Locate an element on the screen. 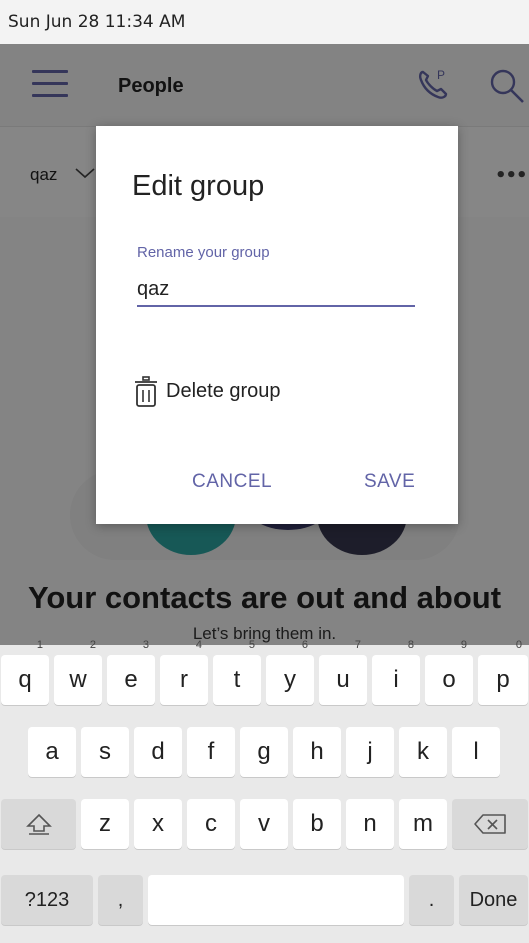  key-u: u7 is located at coordinates (343, 672).